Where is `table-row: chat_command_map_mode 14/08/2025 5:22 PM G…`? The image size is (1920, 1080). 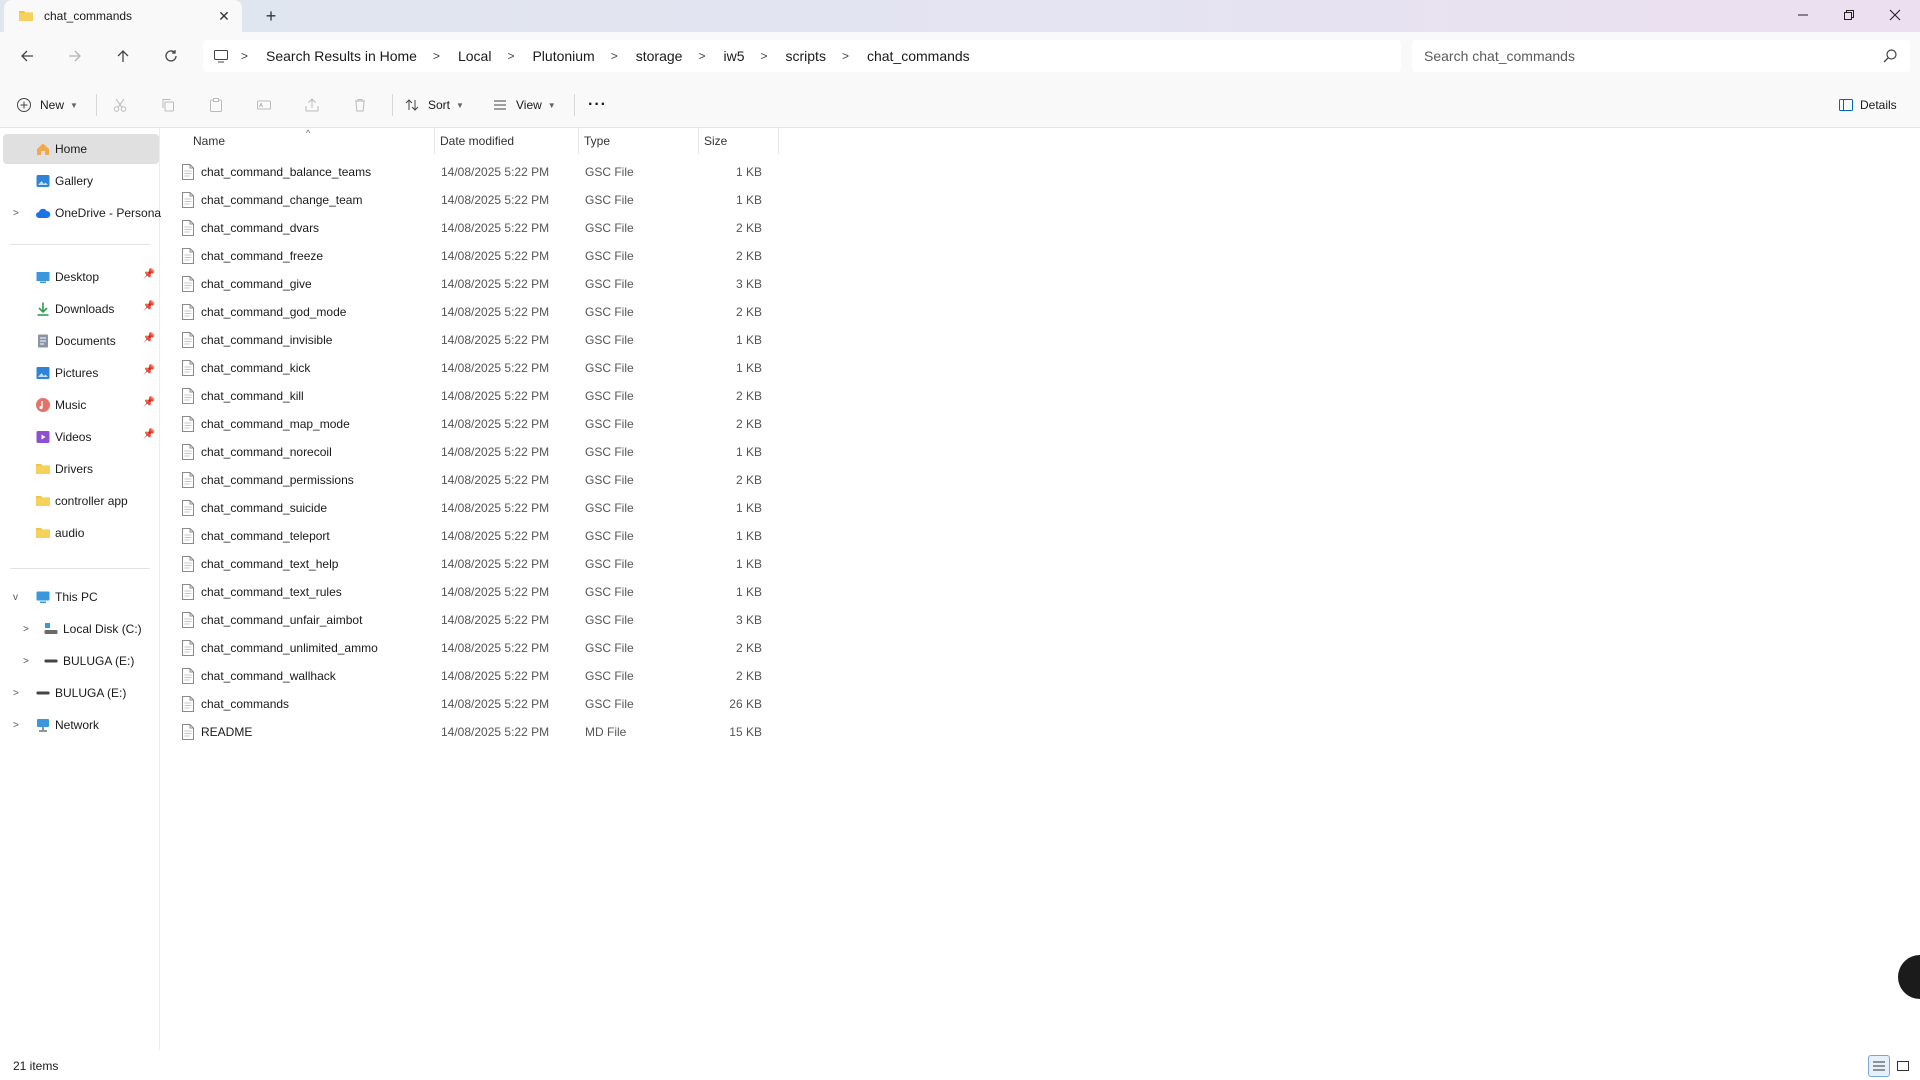
table-row: chat_command_map_mode 14/08/2025 5:22 PM G… is located at coordinates (479, 424).